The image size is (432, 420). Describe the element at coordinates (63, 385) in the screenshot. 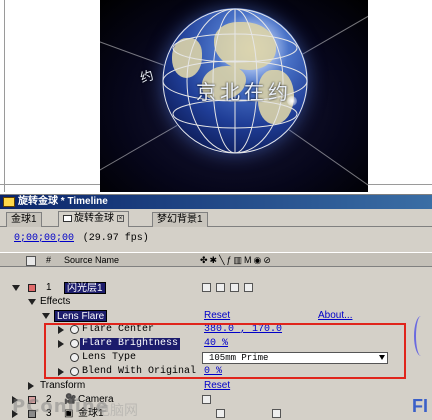

I see `transform-label: Transform` at that location.